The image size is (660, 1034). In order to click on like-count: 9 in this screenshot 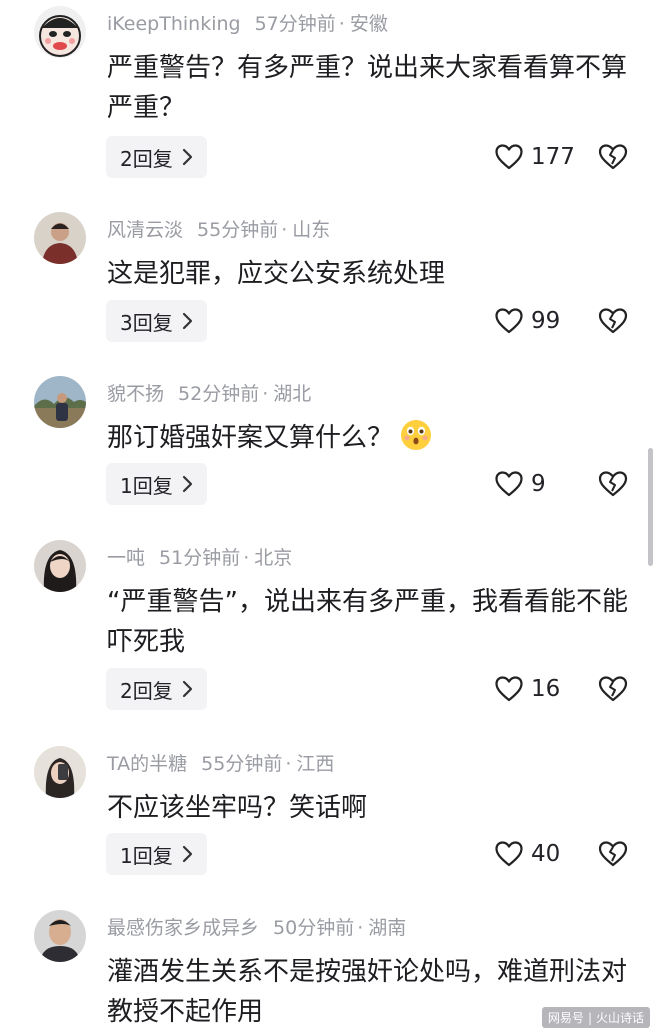, I will do `click(538, 484)`.